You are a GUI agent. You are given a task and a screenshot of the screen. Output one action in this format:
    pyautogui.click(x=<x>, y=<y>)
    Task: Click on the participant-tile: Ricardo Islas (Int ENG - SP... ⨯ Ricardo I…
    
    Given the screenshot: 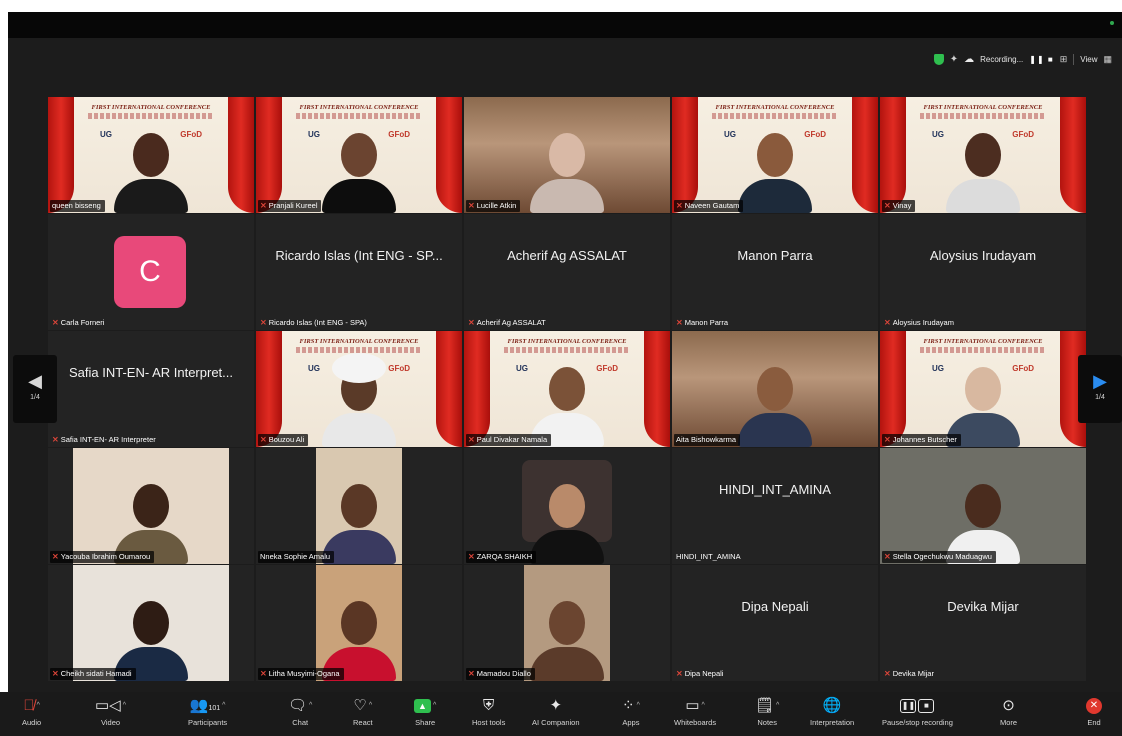 What is the action you would take?
    pyautogui.click(x=359, y=272)
    